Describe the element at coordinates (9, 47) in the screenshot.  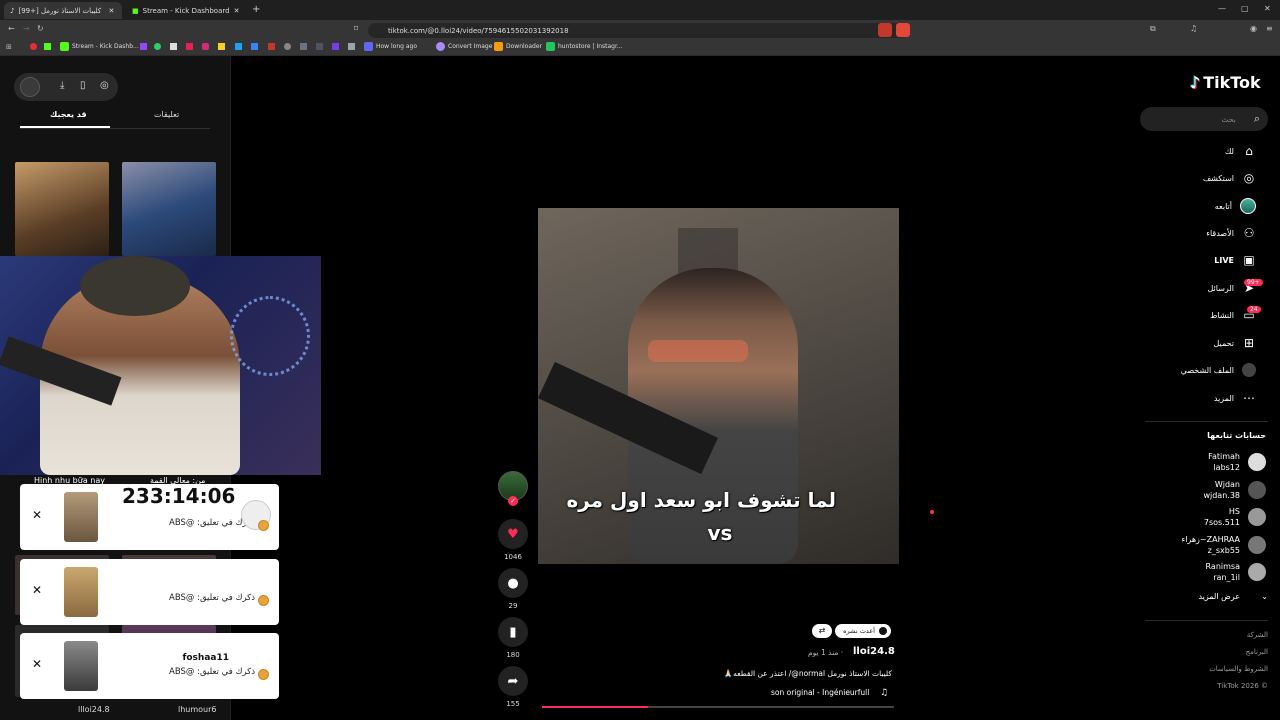
I see `apps-icon: ⊞` at that location.